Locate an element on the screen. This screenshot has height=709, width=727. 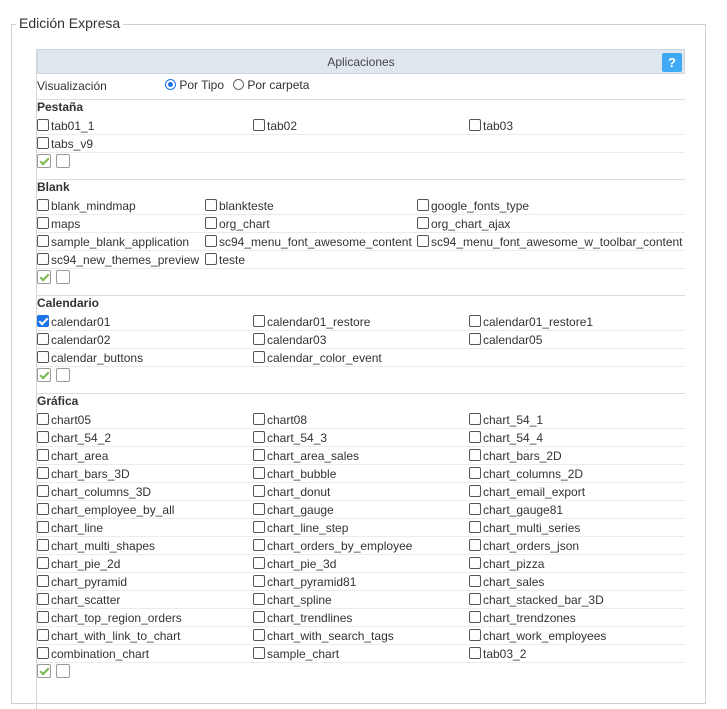
app-checkbox-item: calendar03 is located at coordinates (289, 340).